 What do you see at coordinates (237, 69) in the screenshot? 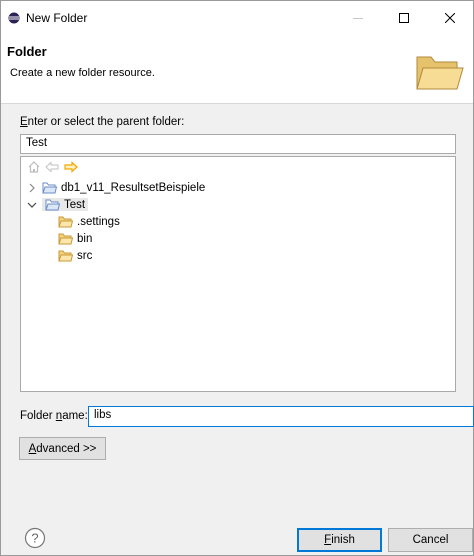
I see `wizard-header: Folder Create a new folder resource.` at bounding box center [237, 69].